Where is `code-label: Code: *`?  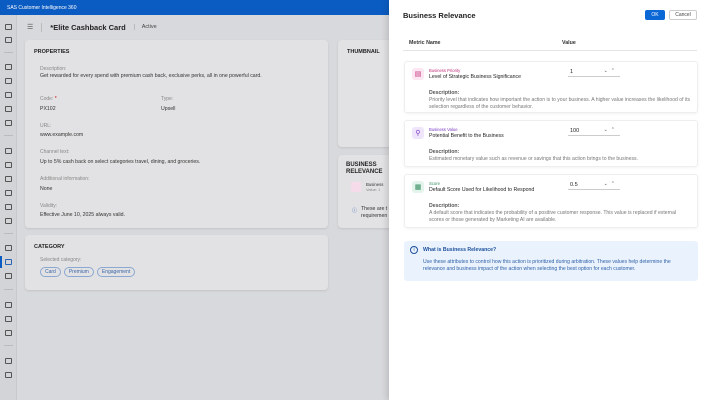
code-label: Code: * is located at coordinates (48, 99).